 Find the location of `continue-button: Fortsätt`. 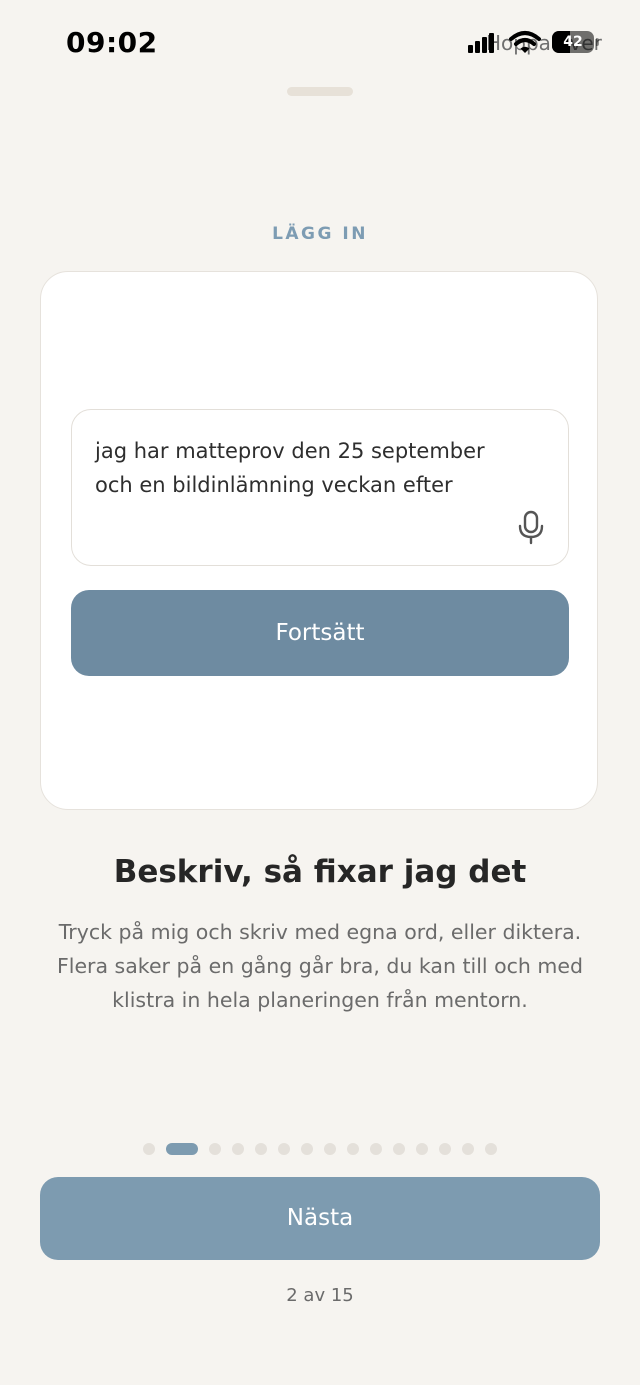

continue-button: Fortsätt is located at coordinates (320, 633).